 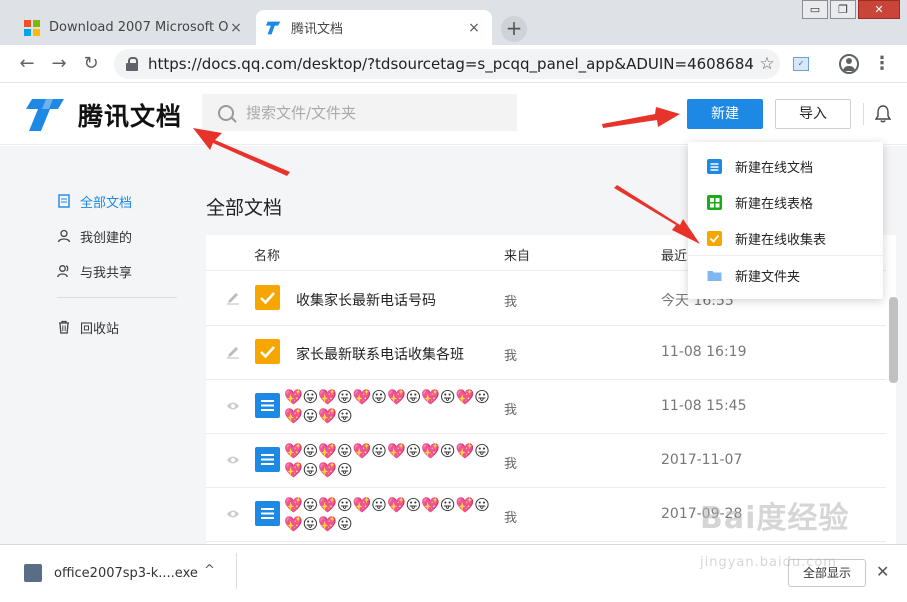 I want to click on download-filename: office2007sp3-k....exe, so click(x=126, y=573).